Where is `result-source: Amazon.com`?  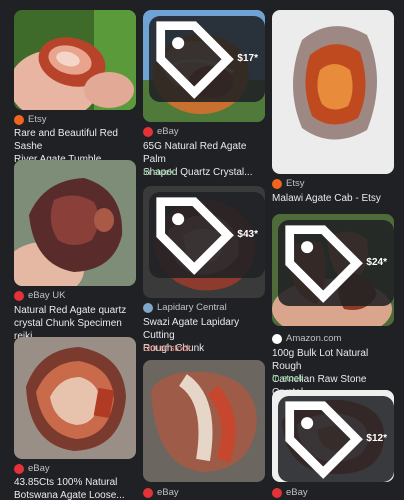
result-source: Amazon.com is located at coordinates (306, 338).